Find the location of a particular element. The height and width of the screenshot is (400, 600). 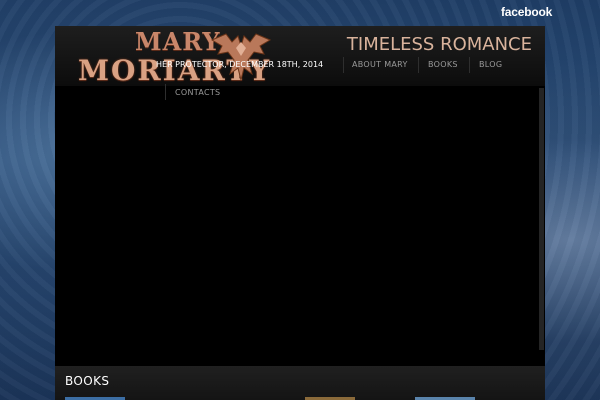

books-section-title: BOOKS is located at coordinates (87, 381).